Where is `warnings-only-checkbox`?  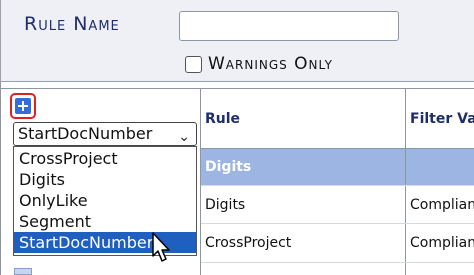
warnings-only-checkbox is located at coordinates (193, 64).